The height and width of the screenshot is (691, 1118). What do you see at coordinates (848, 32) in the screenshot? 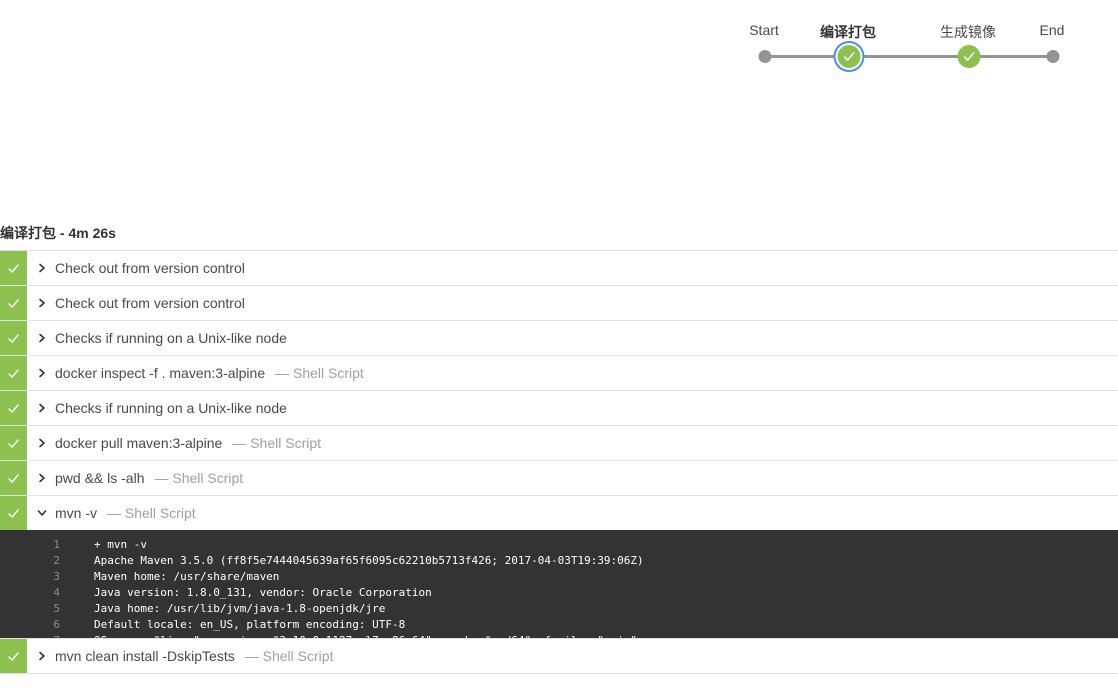
I see `stage-label-build: 编译打包` at bounding box center [848, 32].